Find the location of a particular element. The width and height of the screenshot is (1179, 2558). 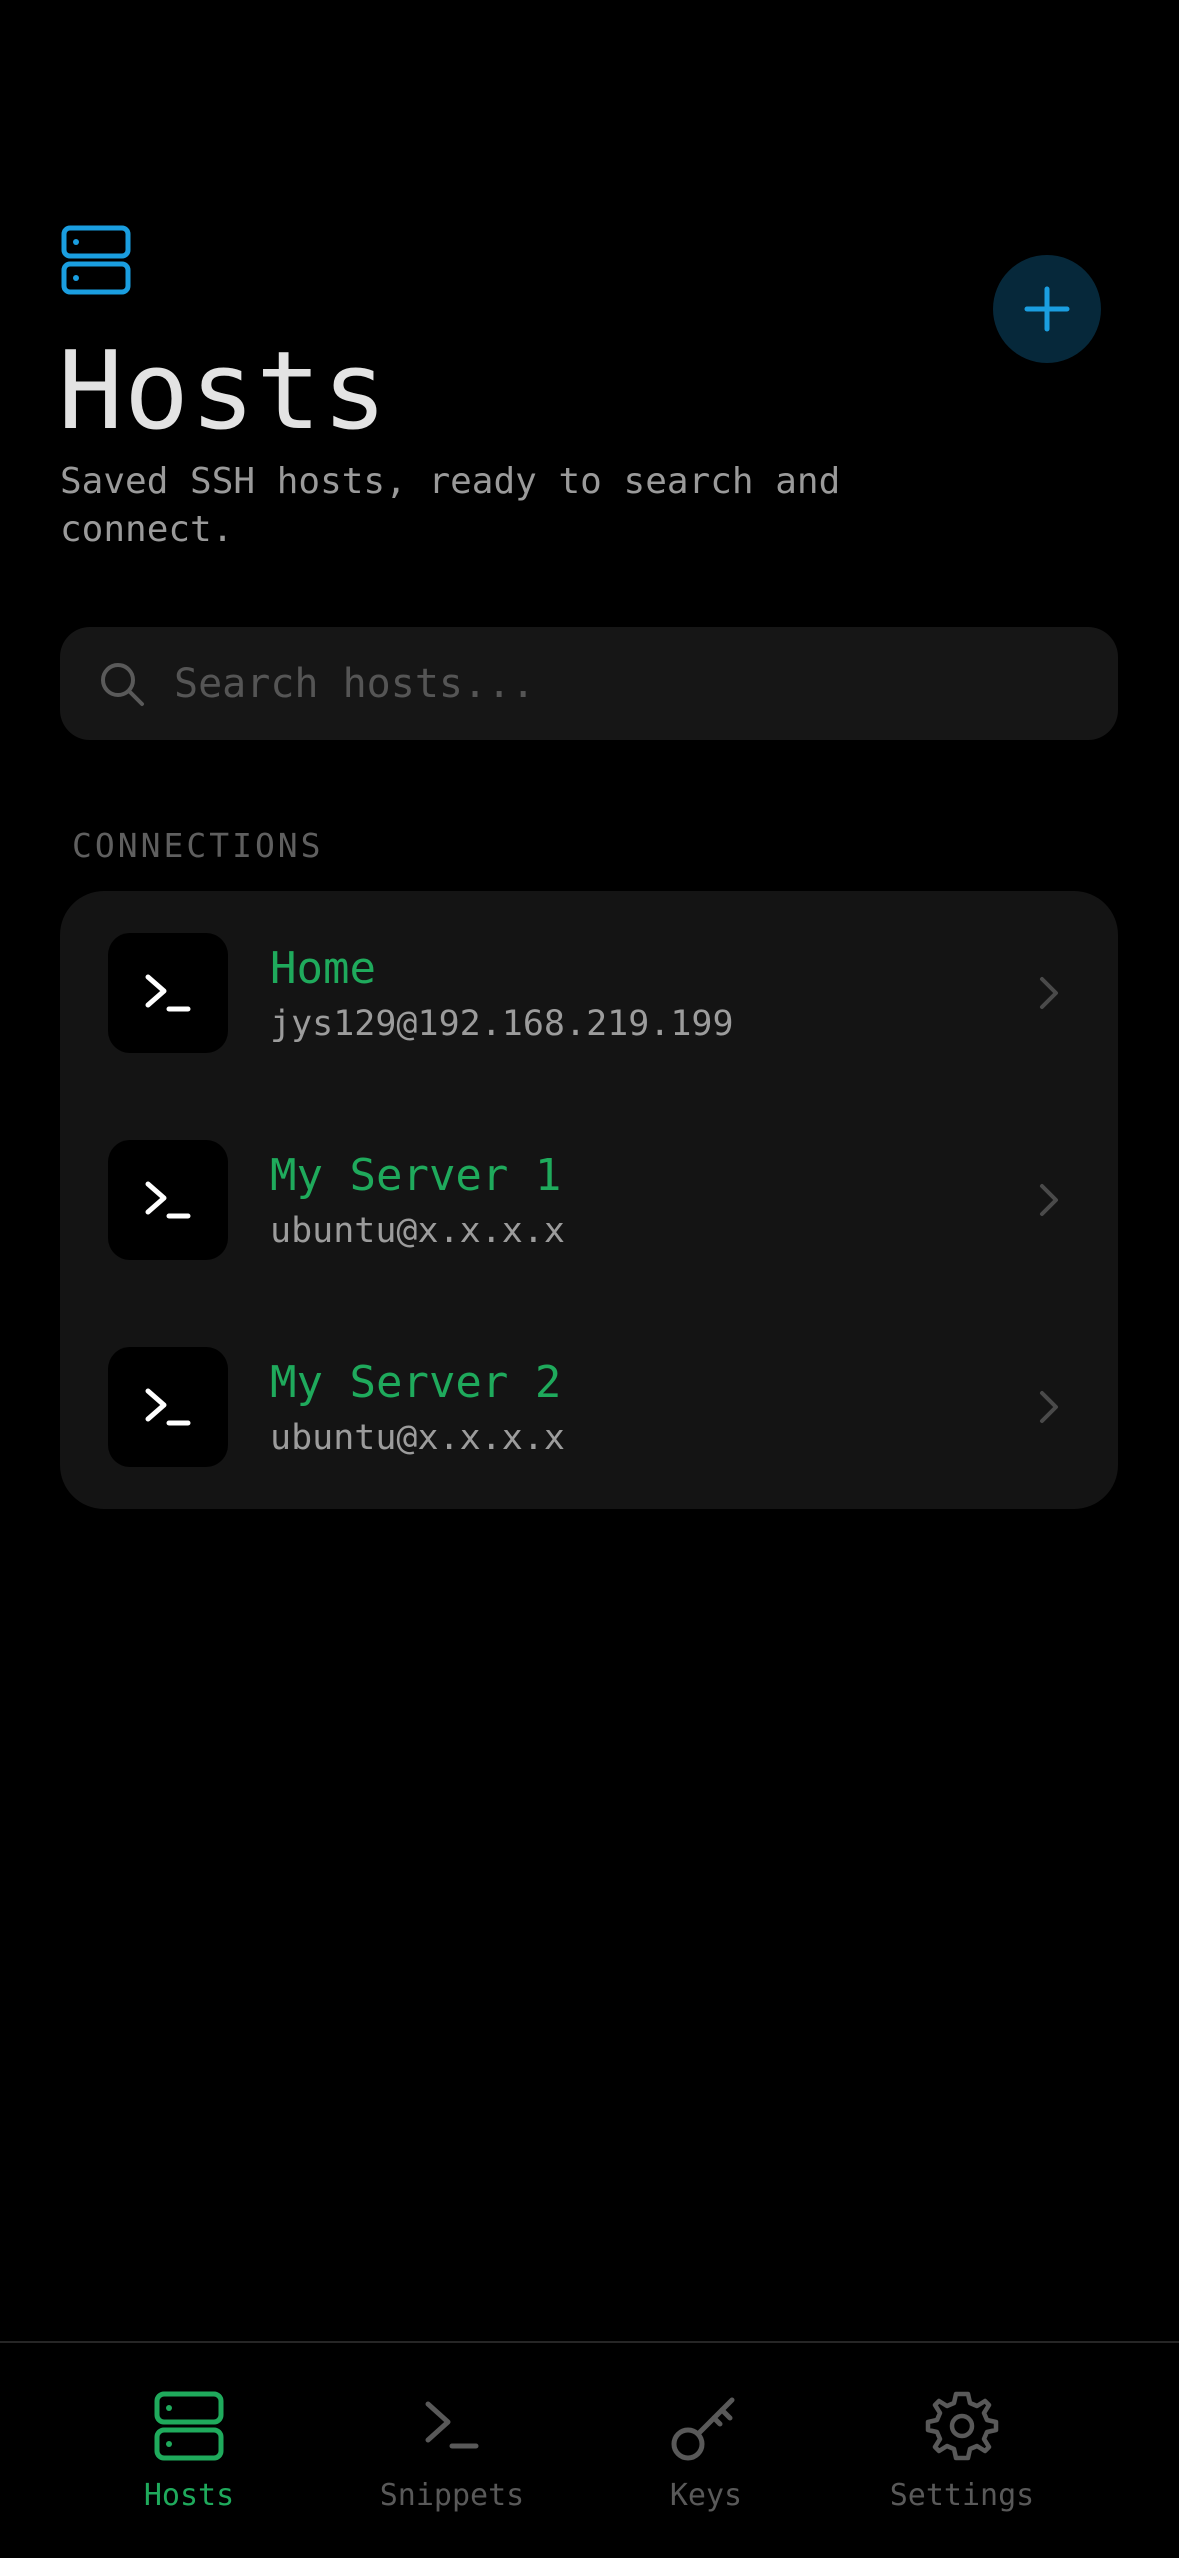

tab-label: Hosts is located at coordinates (189, 2495).